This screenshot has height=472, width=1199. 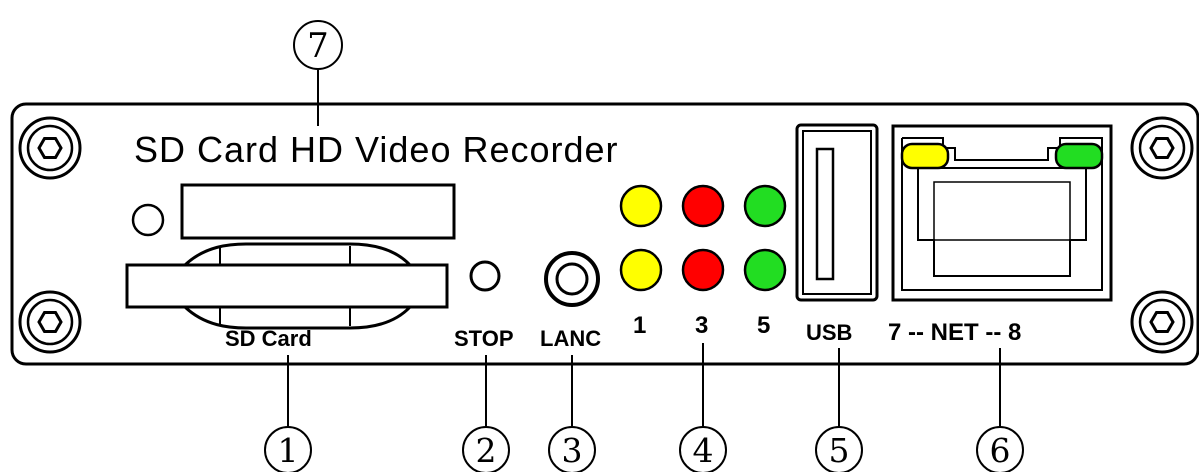 I want to click on screw-top-left-icon, so click(x=50, y=148).